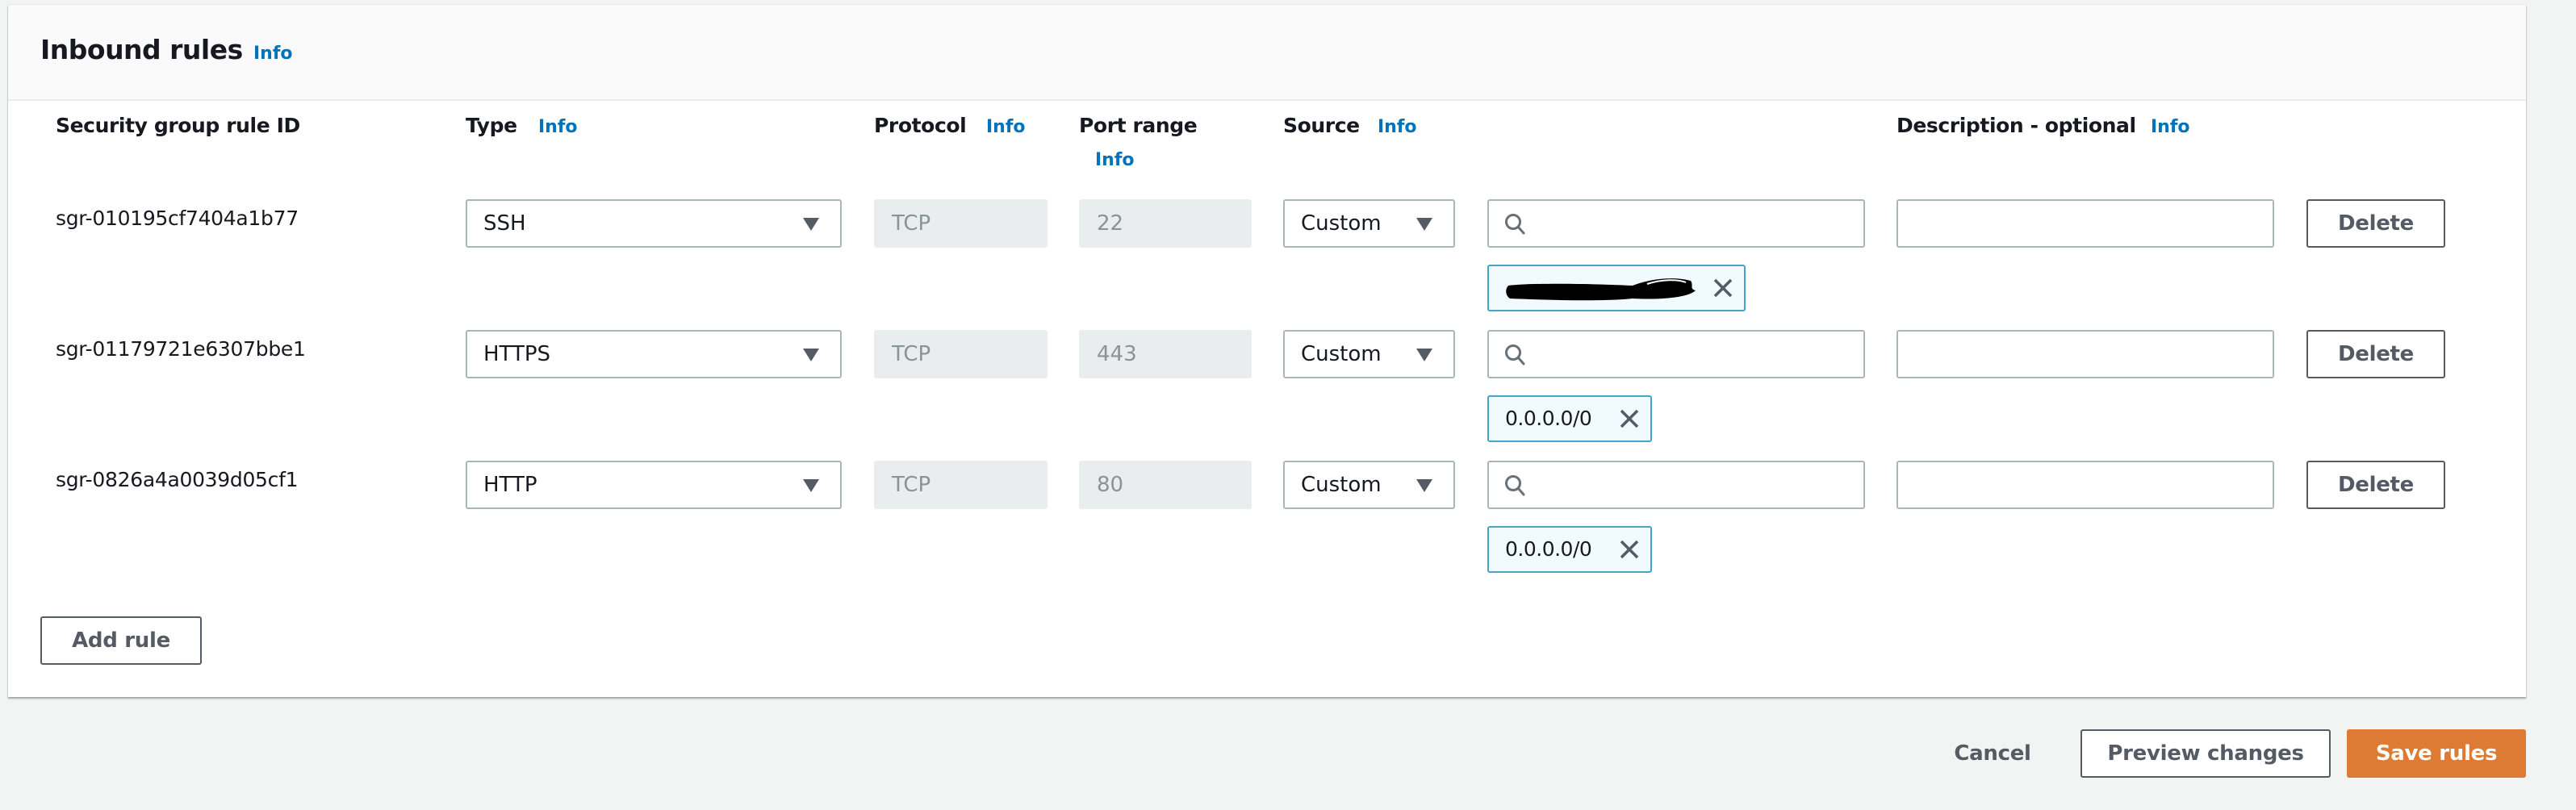 This screenshot has width=2576, height=810. Describe the element at coordinates (1321, 125) in the screenshot. I see `column-header-source: Source` at that location.